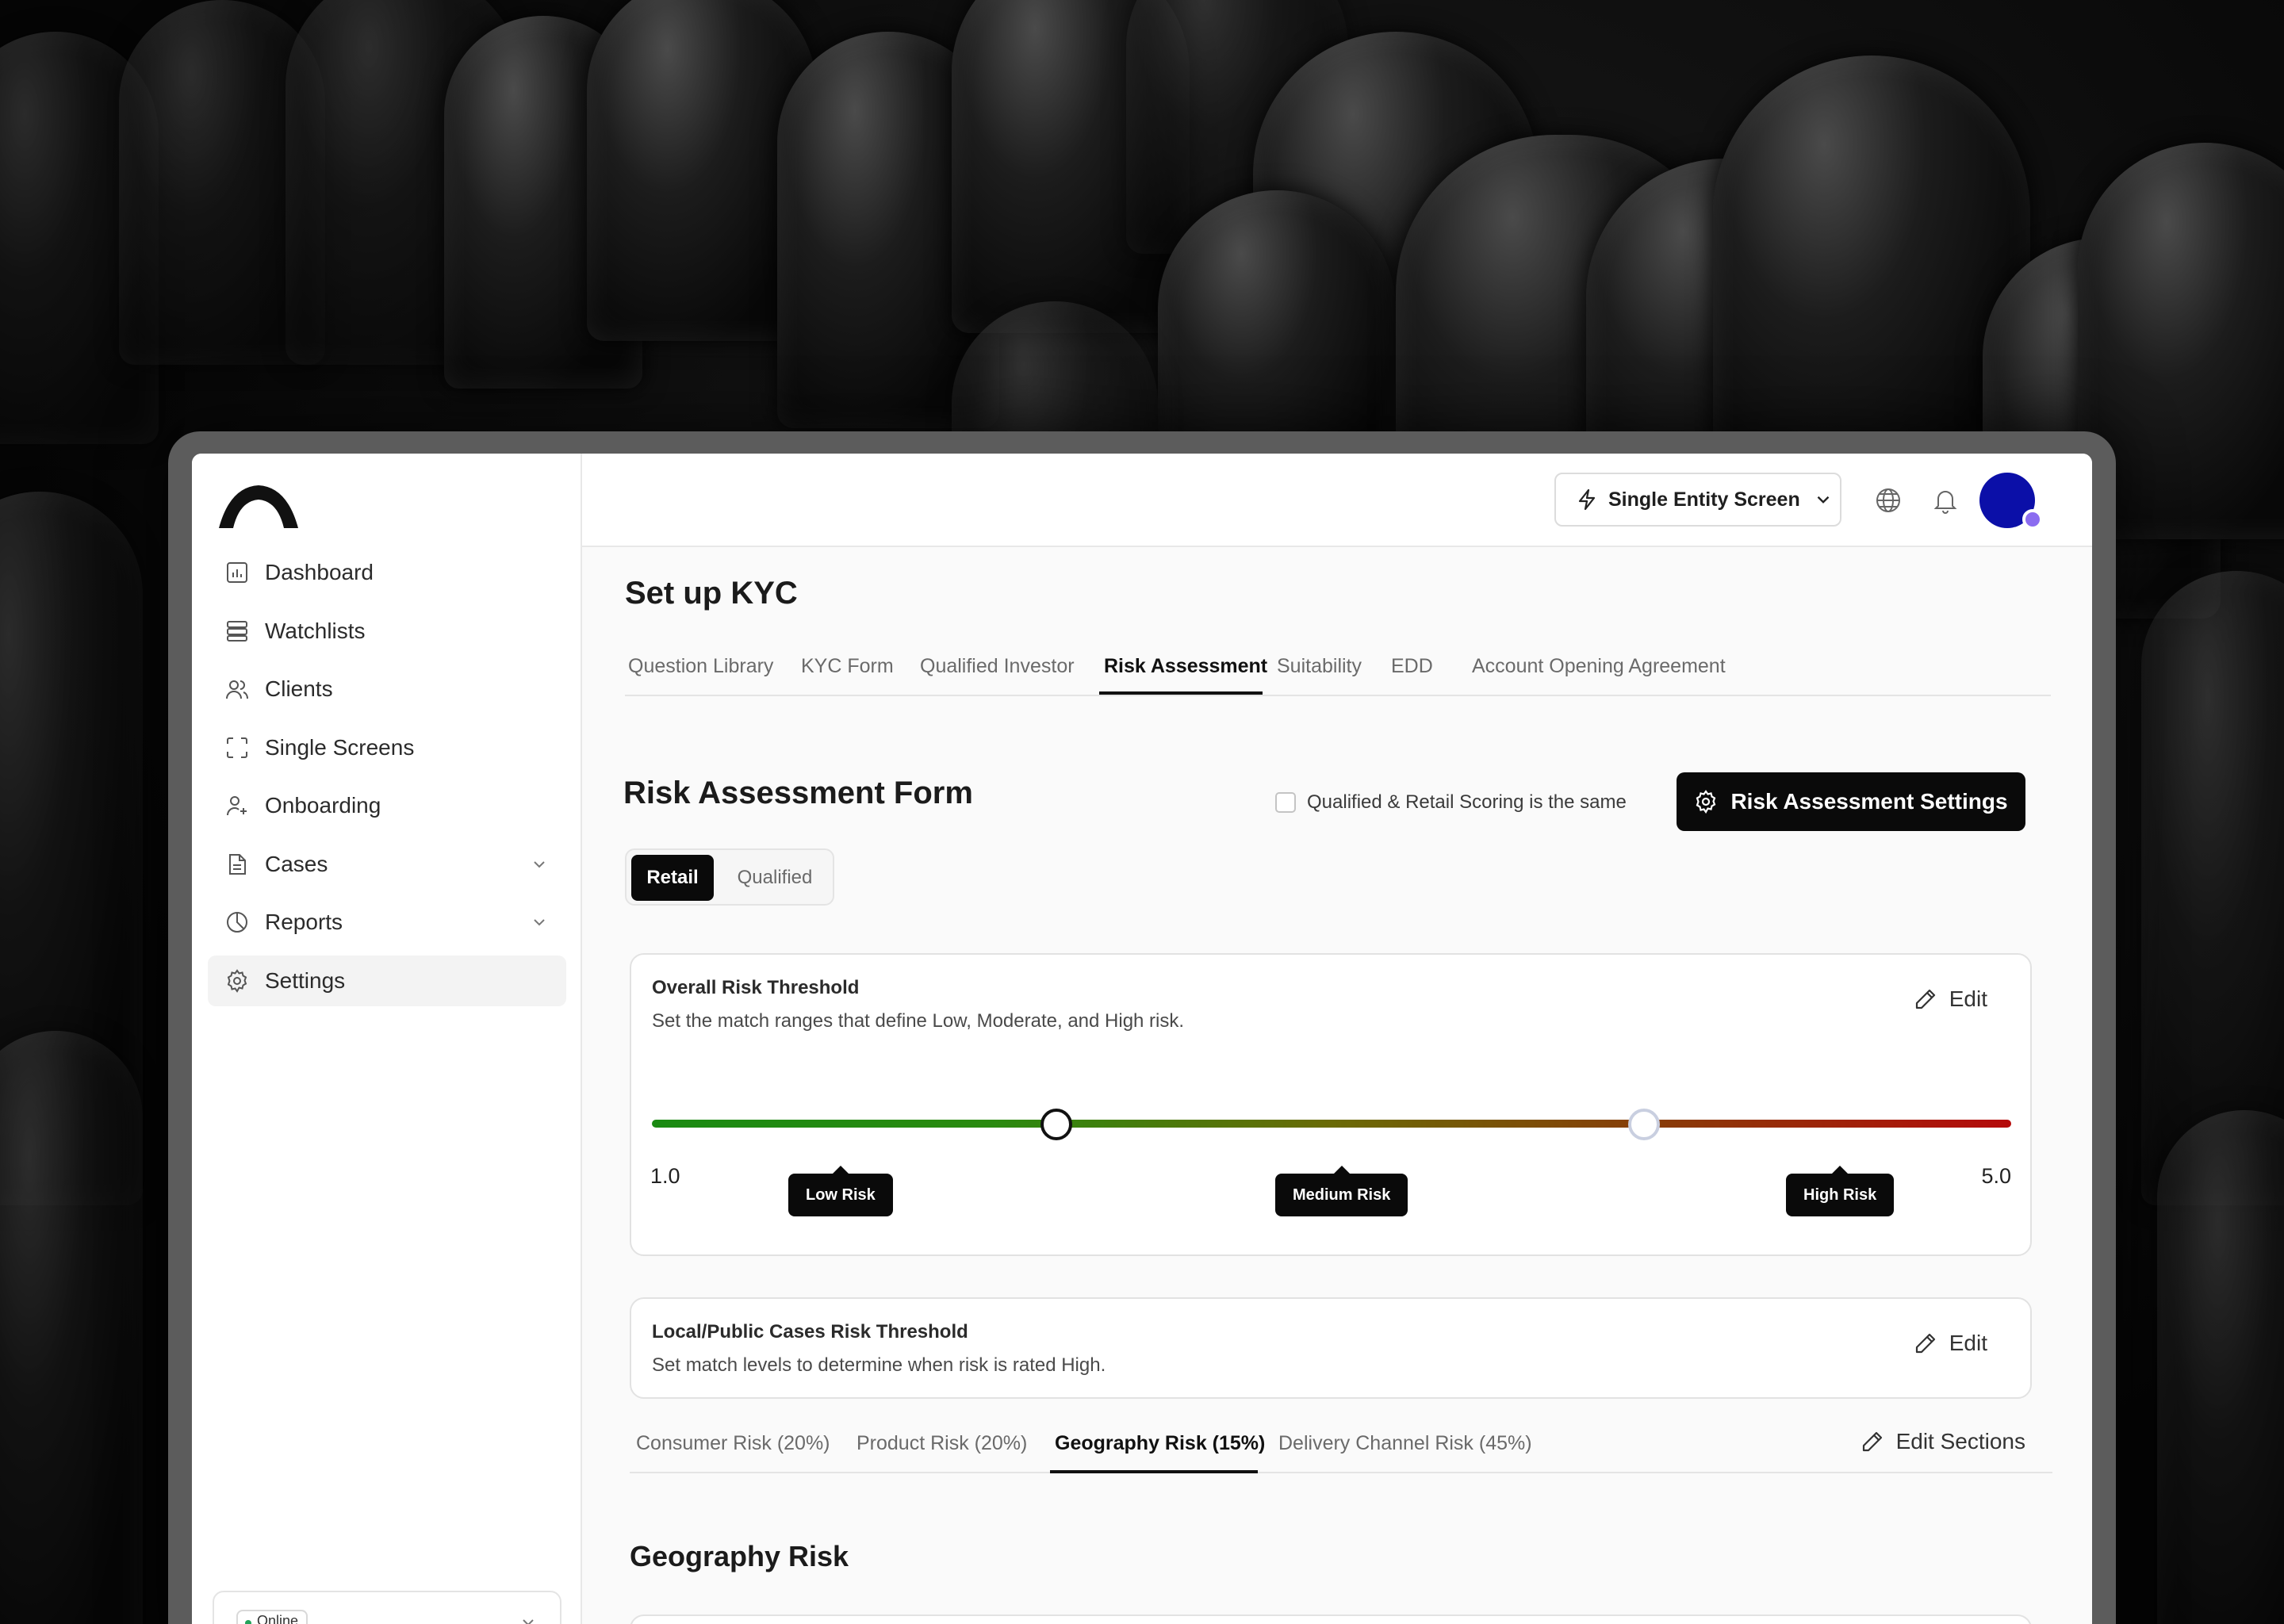 The image size is (2284, 1624). I want to click on sidebar-item-label: Reports, so click(304, 922).